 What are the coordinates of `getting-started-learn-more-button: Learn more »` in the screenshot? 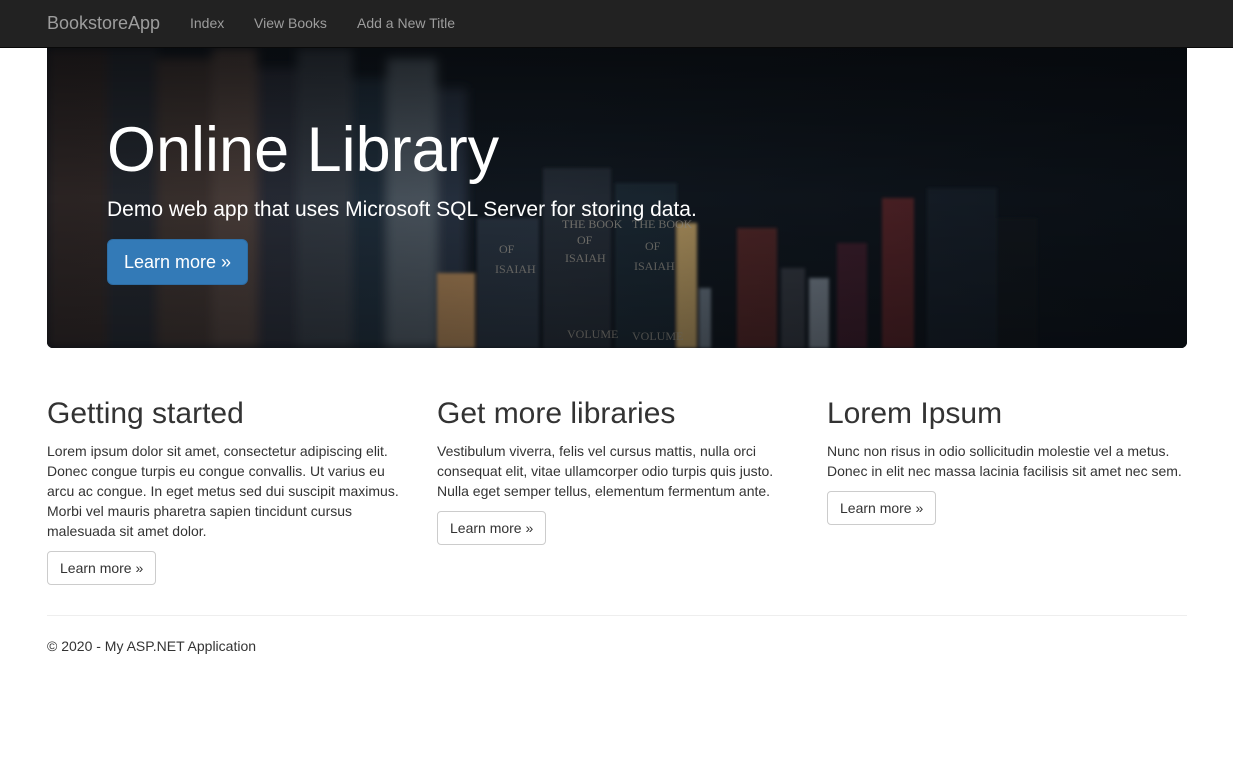 It's located at (102, 568).